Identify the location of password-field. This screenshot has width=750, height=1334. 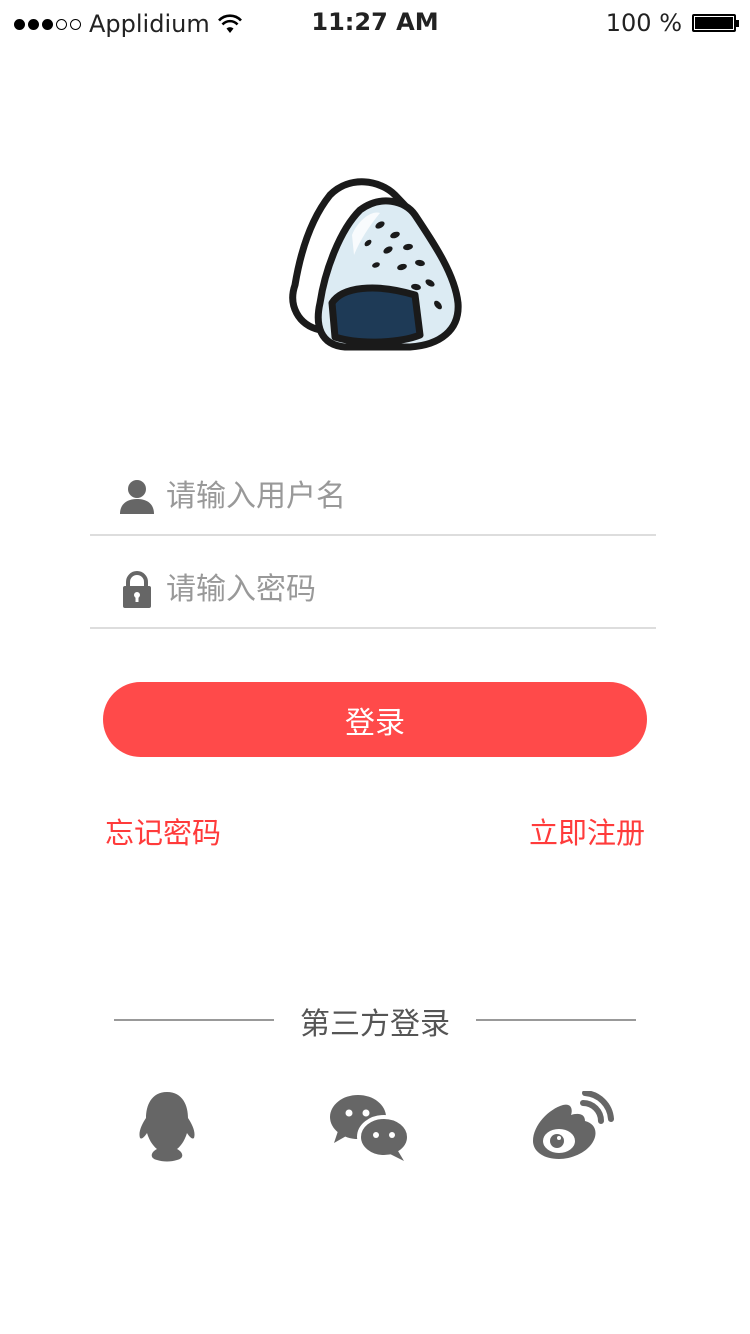
(373, 585).